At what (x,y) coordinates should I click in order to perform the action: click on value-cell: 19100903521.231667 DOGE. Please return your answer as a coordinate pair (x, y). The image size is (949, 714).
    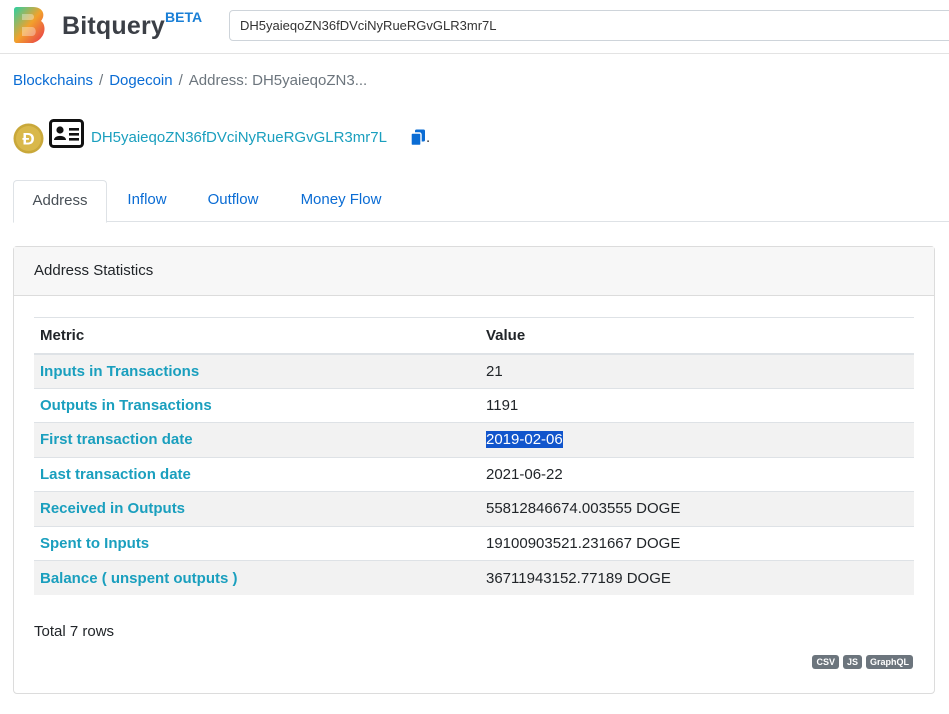
    Looking at the image, I should click on (697, 543).